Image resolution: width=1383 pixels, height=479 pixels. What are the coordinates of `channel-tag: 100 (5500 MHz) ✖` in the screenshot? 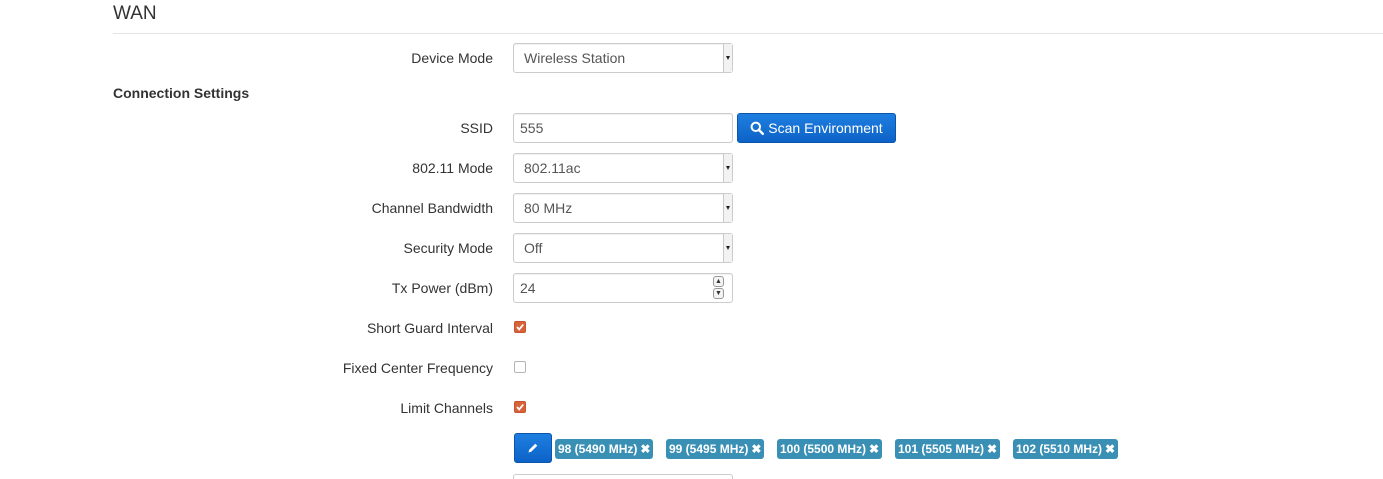 It's located at (830, 449).